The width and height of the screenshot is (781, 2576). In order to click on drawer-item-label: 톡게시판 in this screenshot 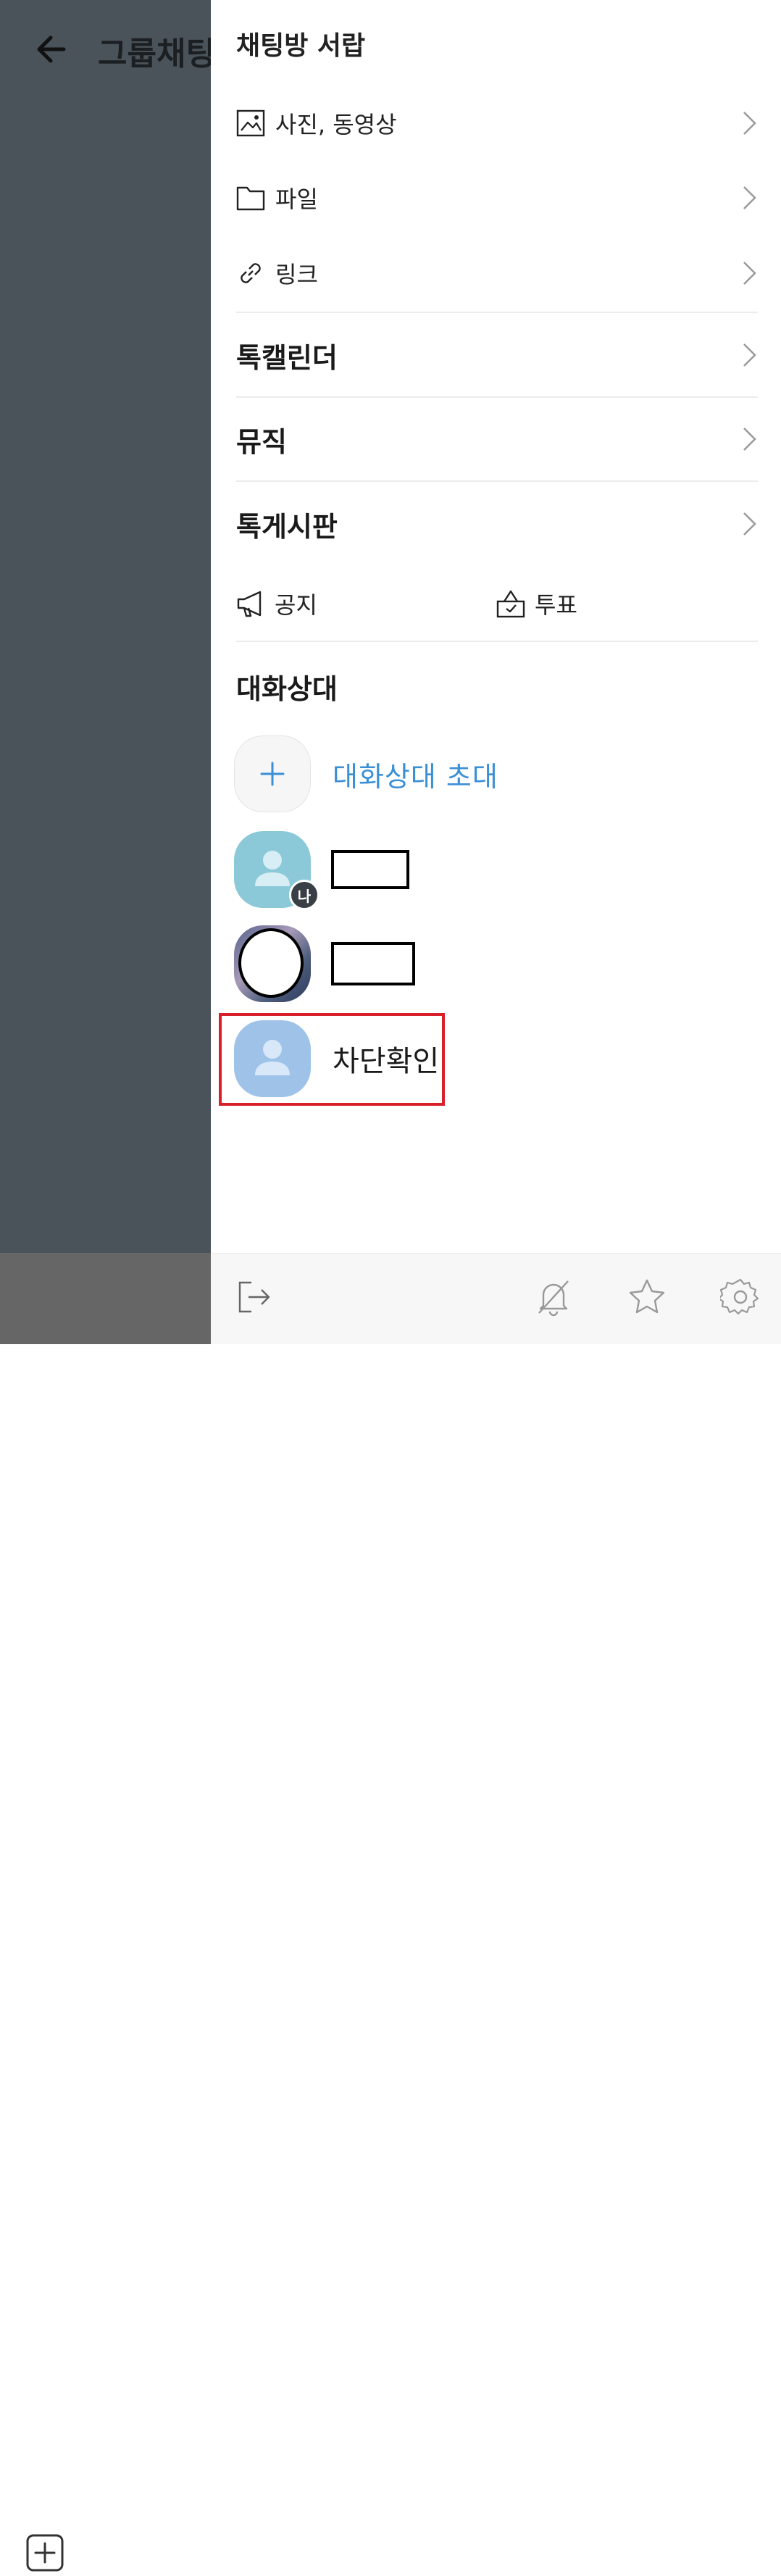, I will do `click(287, 526)`.